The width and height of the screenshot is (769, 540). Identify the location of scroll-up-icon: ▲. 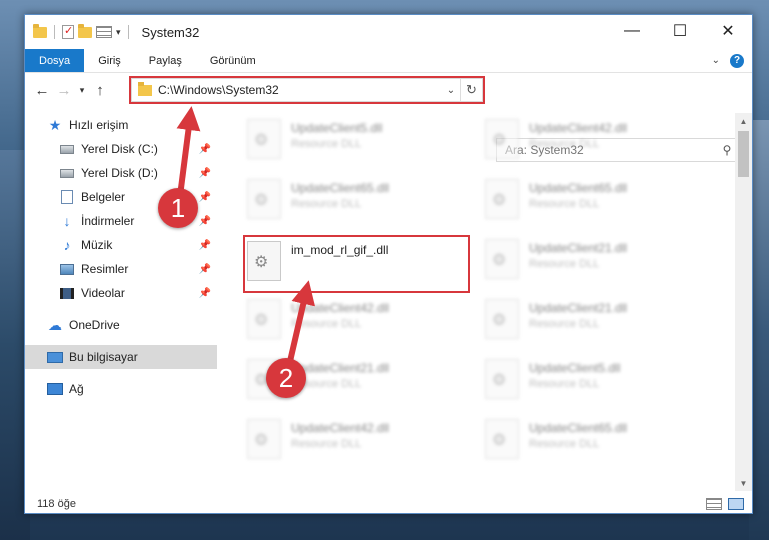
(743, 121).